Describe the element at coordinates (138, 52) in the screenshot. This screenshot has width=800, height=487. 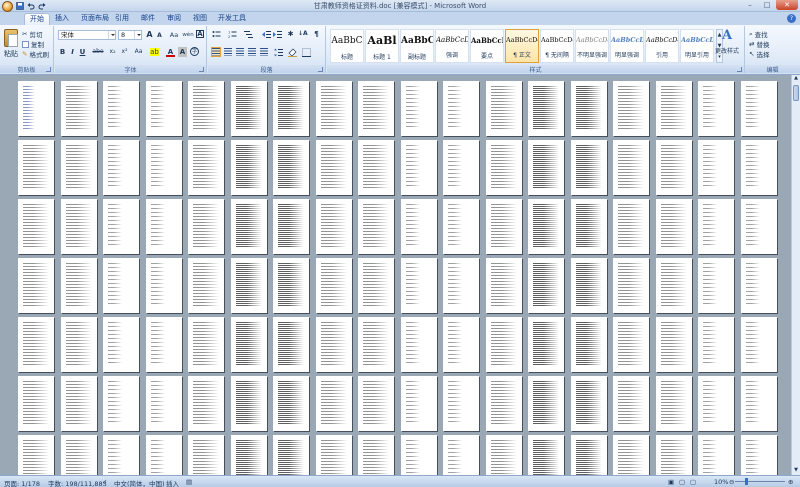
I see `change-case-button: Aa` at that location.